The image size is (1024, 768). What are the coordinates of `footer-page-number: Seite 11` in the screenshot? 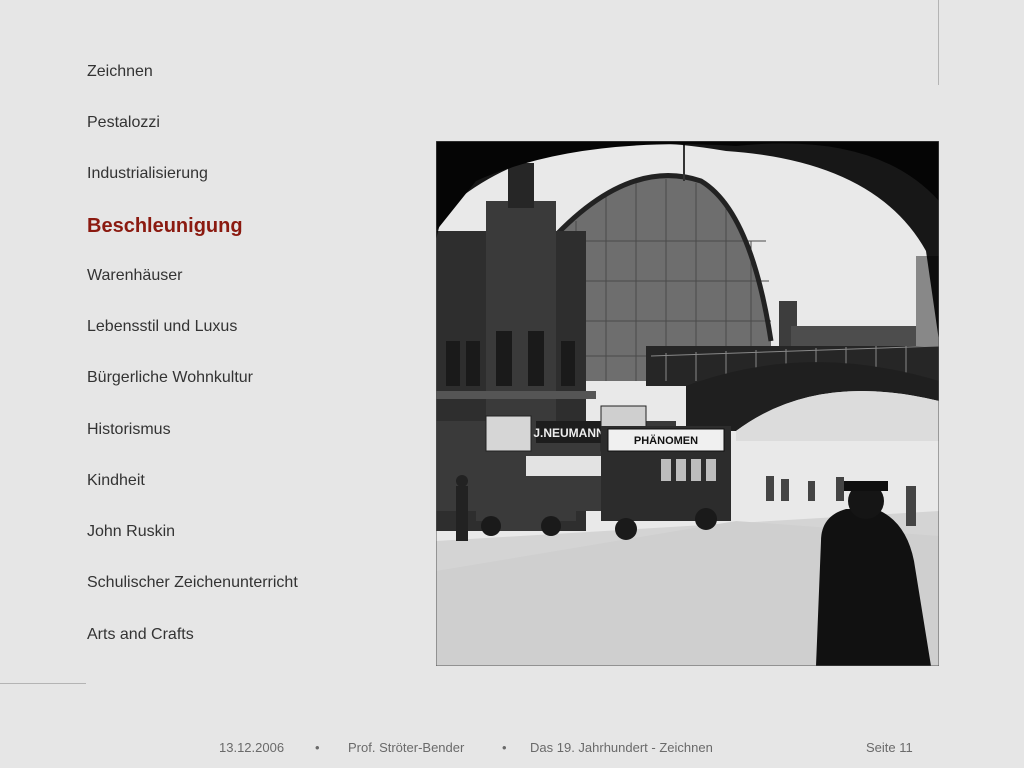 It's located at (889, 747).